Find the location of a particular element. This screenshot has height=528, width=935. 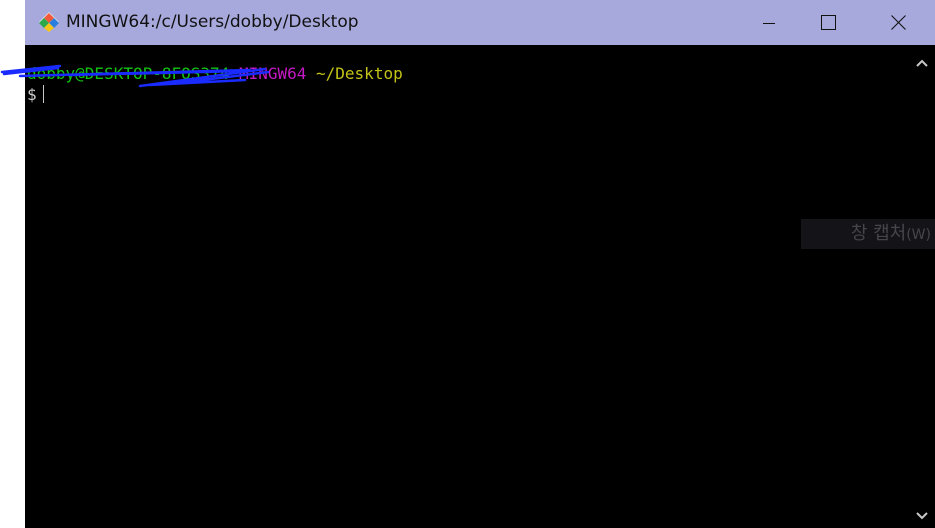

scroll-up-button is located at coordinates (922, 61).